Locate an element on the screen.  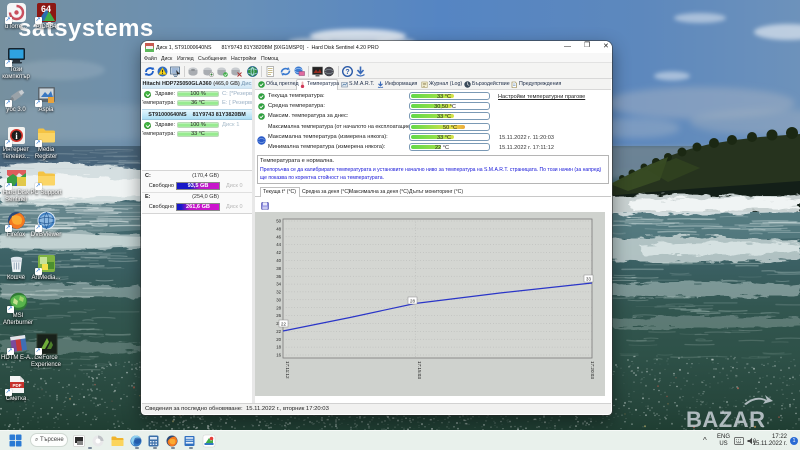
svg-text: 17:11:12 is located at coordinates (287, 370).